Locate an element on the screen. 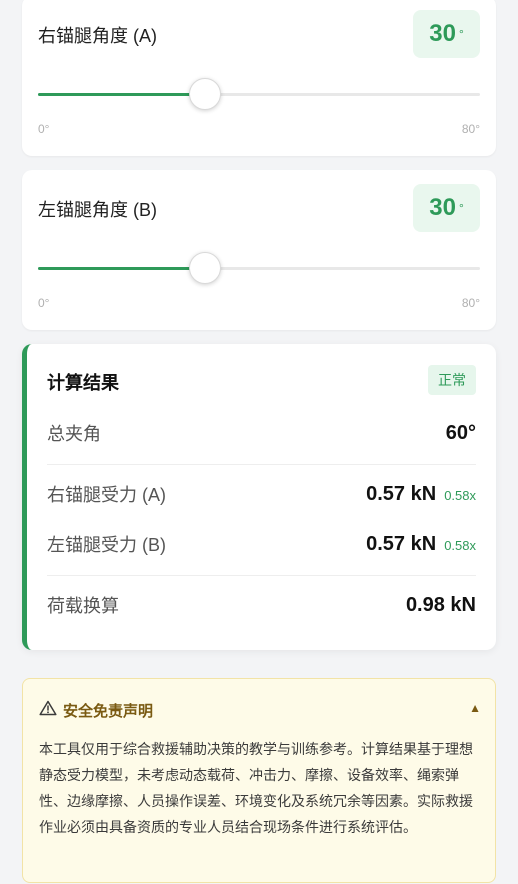 This screenshot has width=518, height=884. force-a-ratio: 0.58x is located at coordinates (460, 495).